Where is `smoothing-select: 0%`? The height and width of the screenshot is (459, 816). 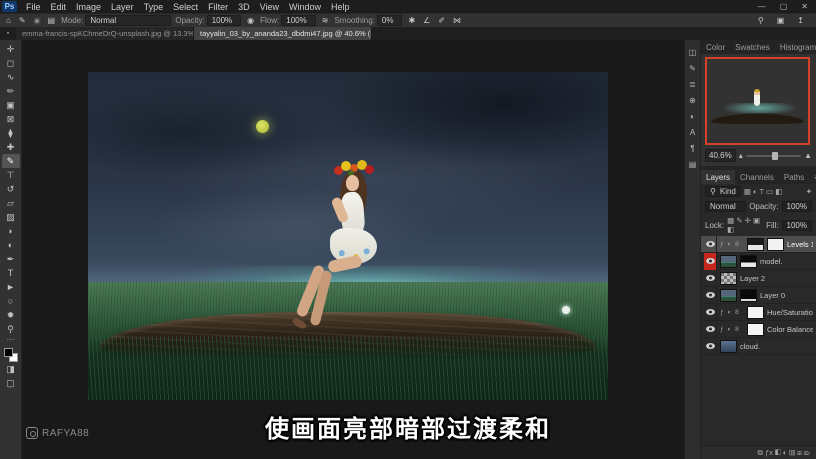 smoothing-select: 0% is located at coordinates (389, 20).